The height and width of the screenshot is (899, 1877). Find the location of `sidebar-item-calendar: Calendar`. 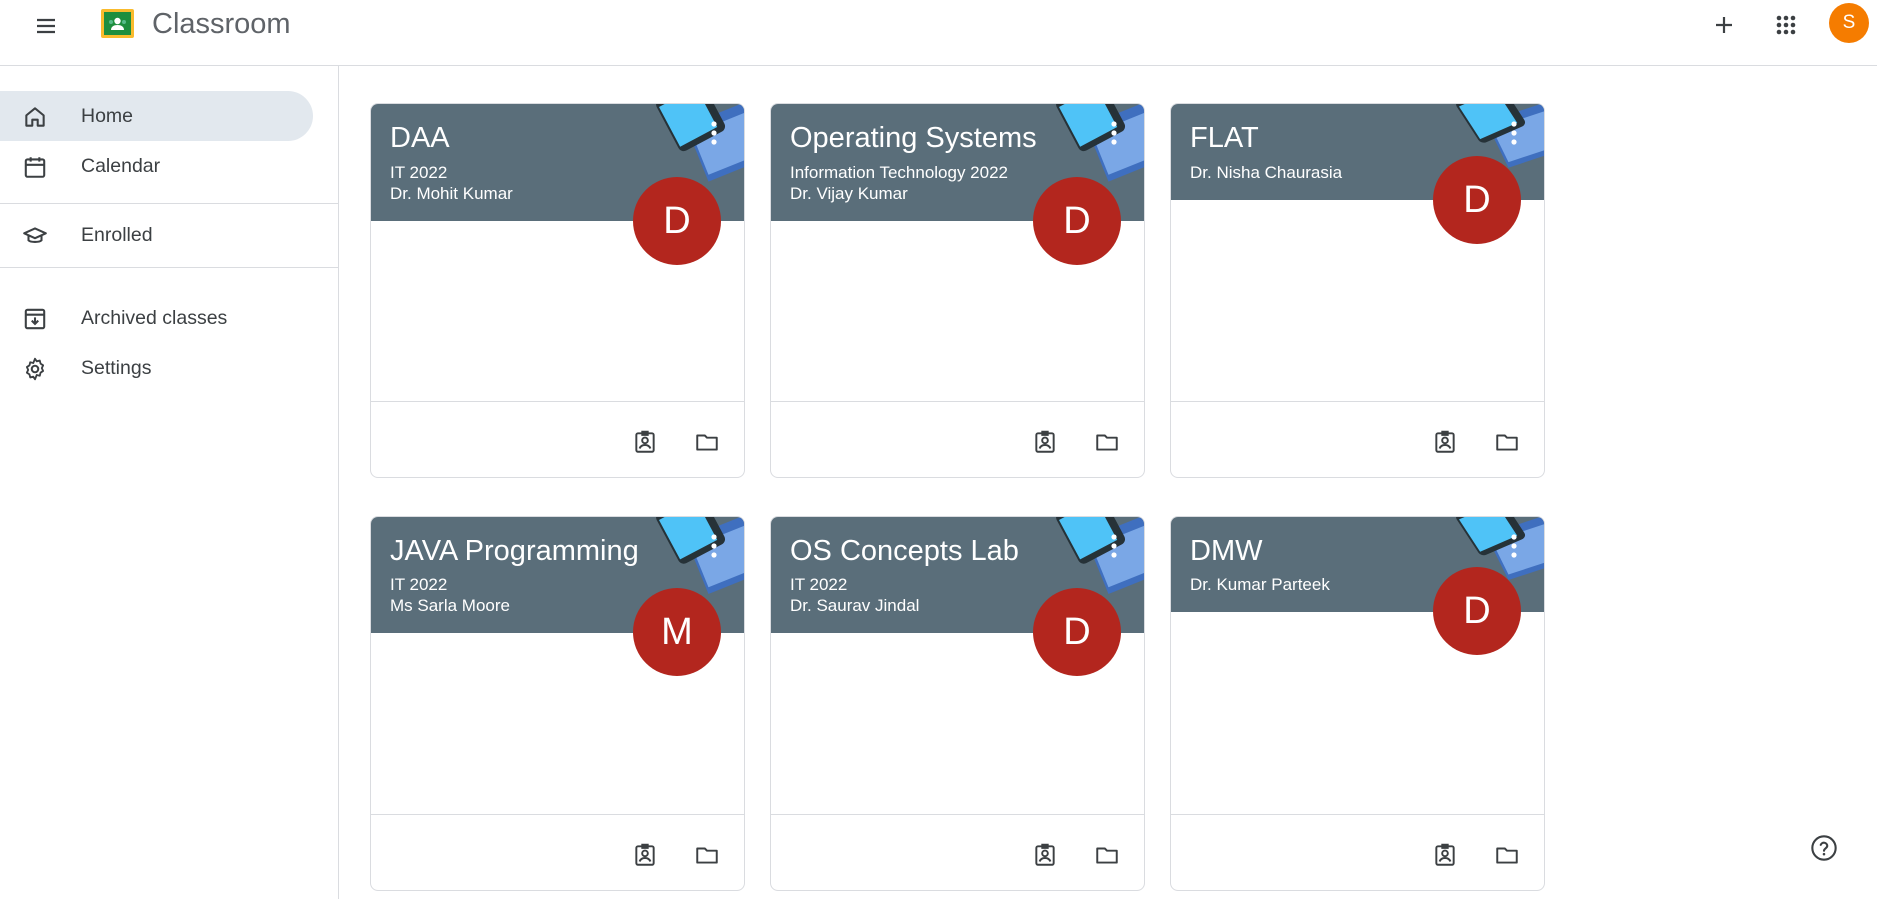

sidebar-item-calendar: Calendar is located at coordinates (156, 166).